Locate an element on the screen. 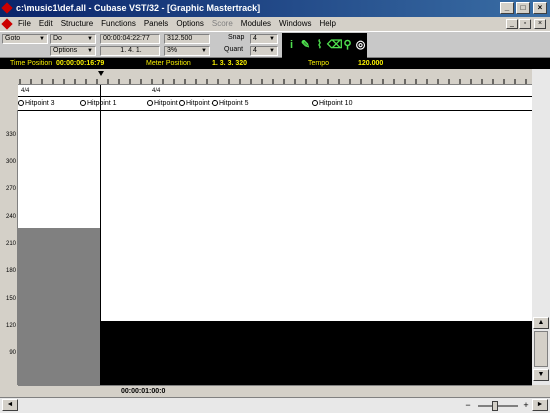  zoom-out-icon: − is located at coordinates (468, 406).